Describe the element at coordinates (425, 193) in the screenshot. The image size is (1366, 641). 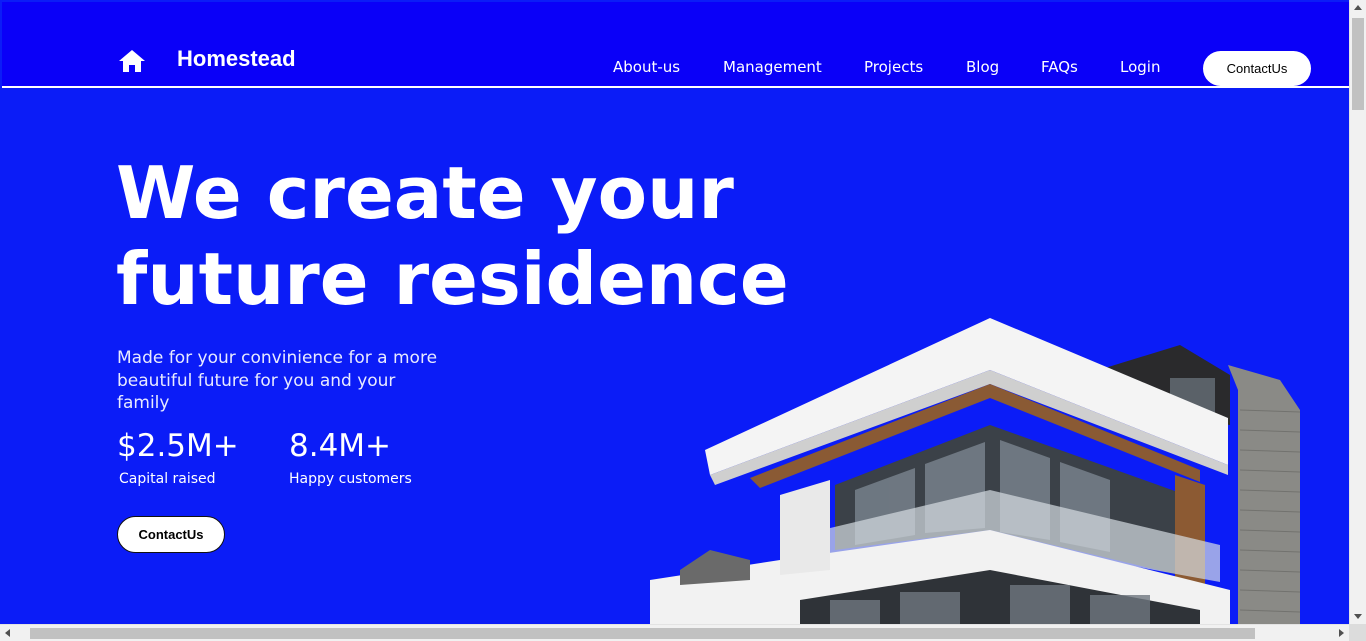
I see `hero-title-line-1: We create your` at that location.